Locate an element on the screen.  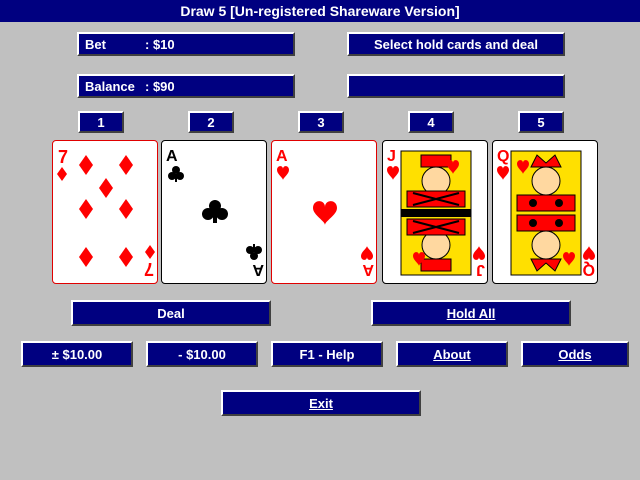
heart-pip is located at coordinates (325, 213).